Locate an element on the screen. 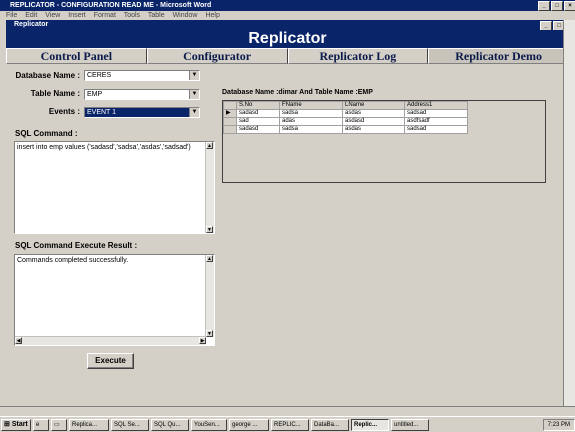 Image resolution: width=575 pixels, height=432 pixels. maximize-icon: □ is located at coordinates (557, 6).